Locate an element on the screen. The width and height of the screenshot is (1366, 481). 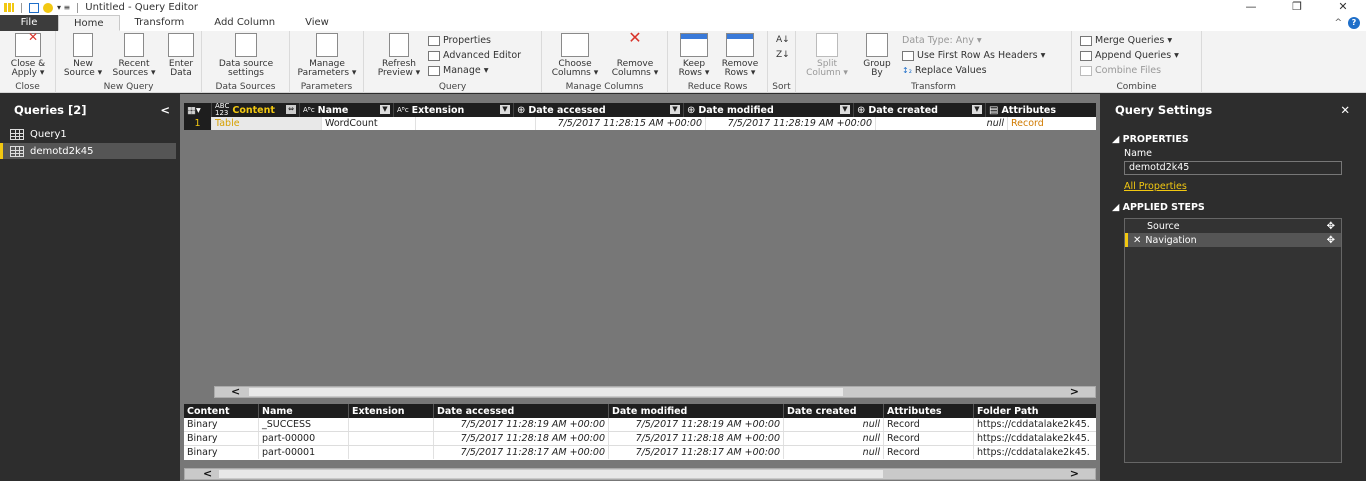
preview-header-content: Content is located at coordinates (221, 411).